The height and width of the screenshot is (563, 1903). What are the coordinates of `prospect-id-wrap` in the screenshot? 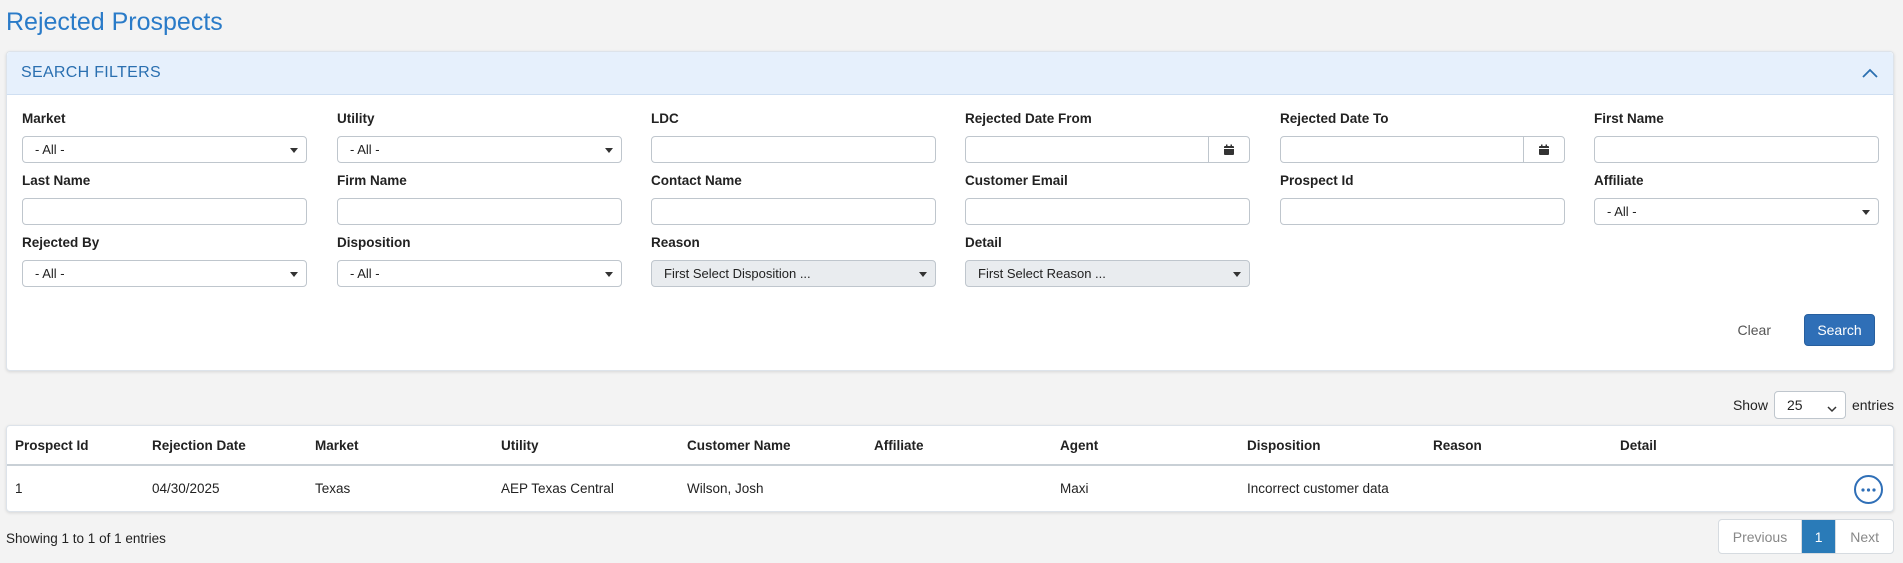 It's located at (1422, 211).